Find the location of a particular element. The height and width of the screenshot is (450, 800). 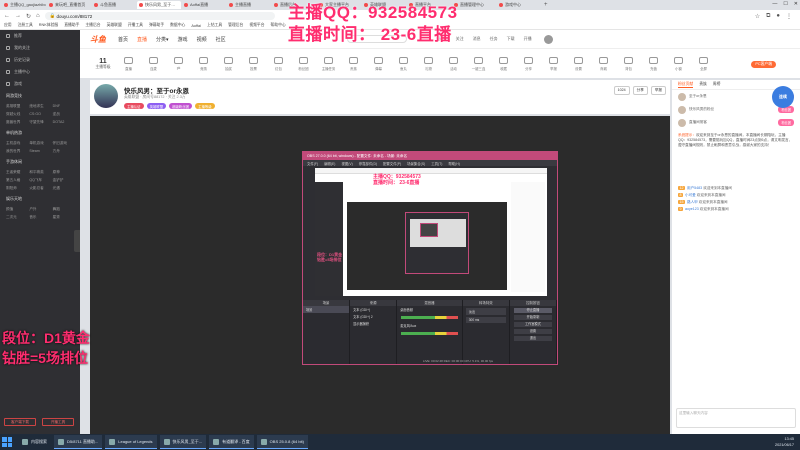

sidebar-category-link: 音乐 is located at coordinates (39, 217).